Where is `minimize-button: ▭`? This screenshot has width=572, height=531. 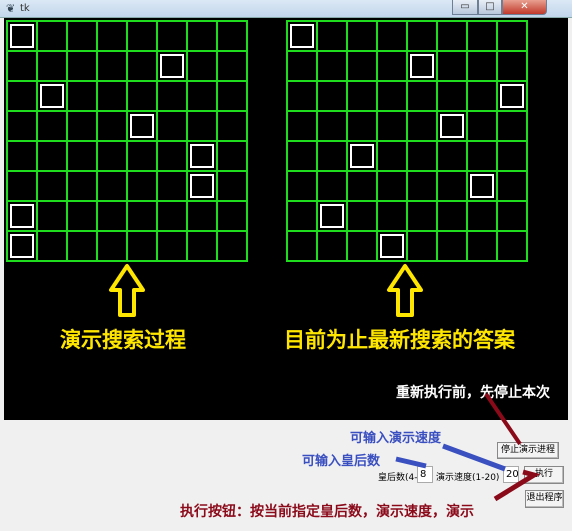
minimize-button: ▭ is located at coordinates (465, 7).